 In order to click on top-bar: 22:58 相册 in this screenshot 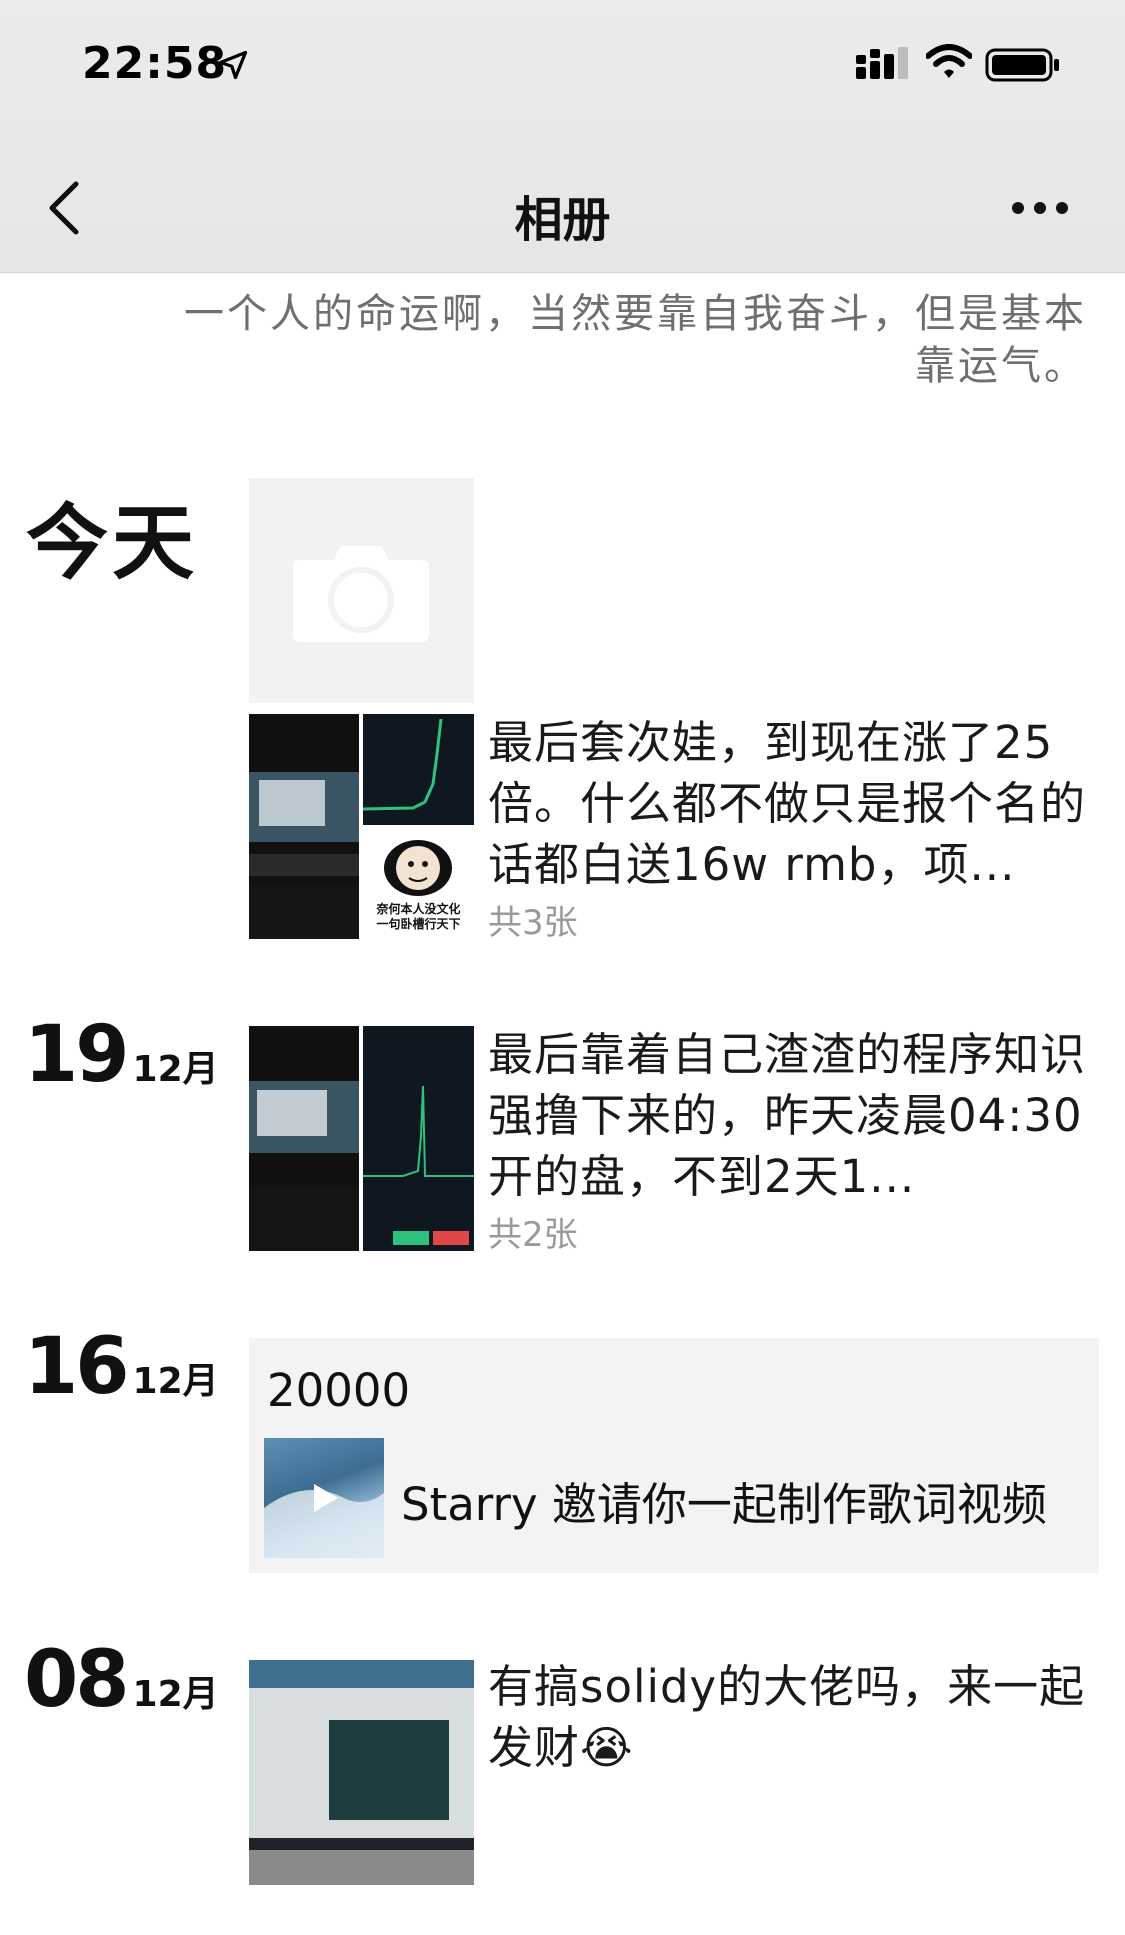, I will do `click(562, 136)`.